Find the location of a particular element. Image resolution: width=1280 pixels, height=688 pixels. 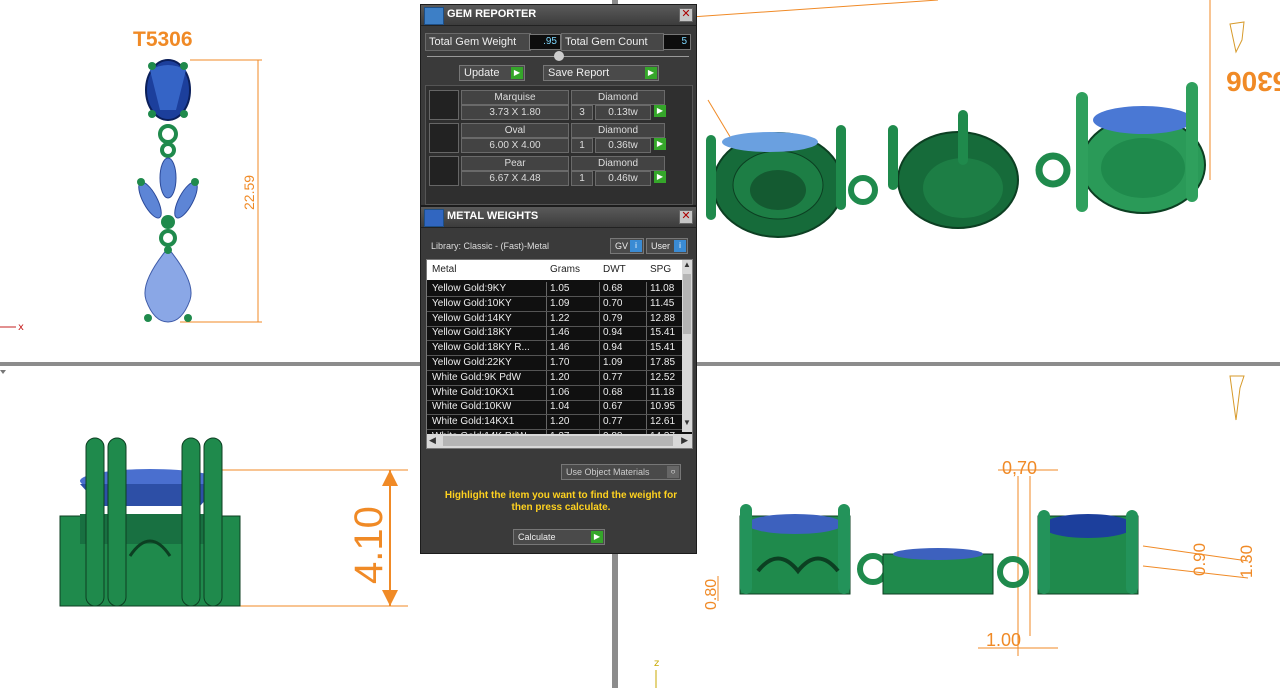

table-row: Yellow Gold:18KY 1.46 0.94 15.41 is located at coordinates (554, 334).